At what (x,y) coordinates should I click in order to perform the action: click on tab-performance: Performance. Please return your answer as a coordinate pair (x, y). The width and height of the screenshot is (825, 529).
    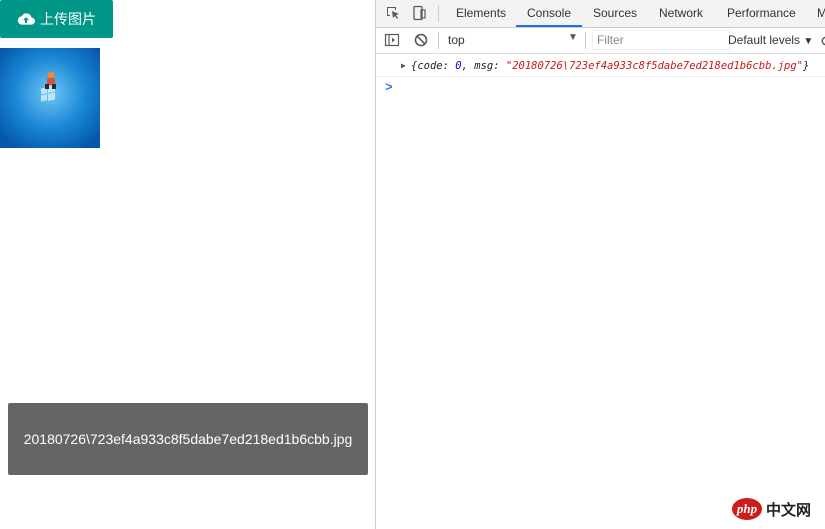
    Looking at the image, I should click on (761, 13).